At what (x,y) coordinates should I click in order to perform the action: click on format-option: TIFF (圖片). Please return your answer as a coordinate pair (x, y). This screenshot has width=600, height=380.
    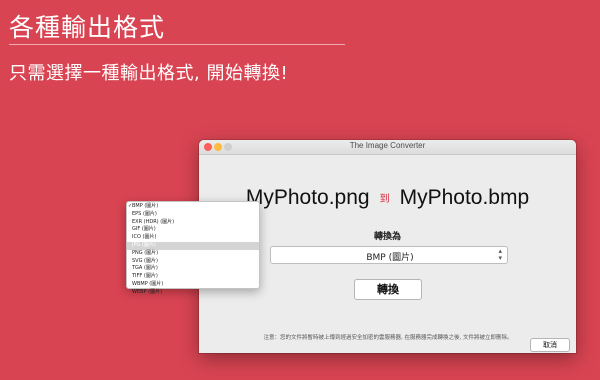
    Looking at the image, I should click on (193, 277).